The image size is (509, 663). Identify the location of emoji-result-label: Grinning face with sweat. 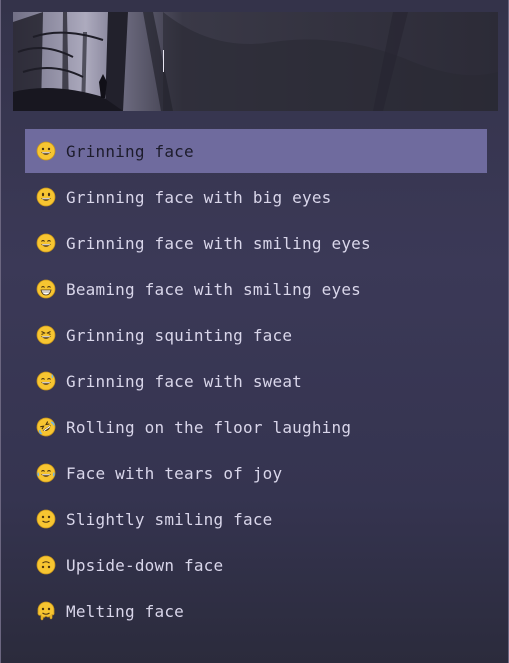
(184, 381).